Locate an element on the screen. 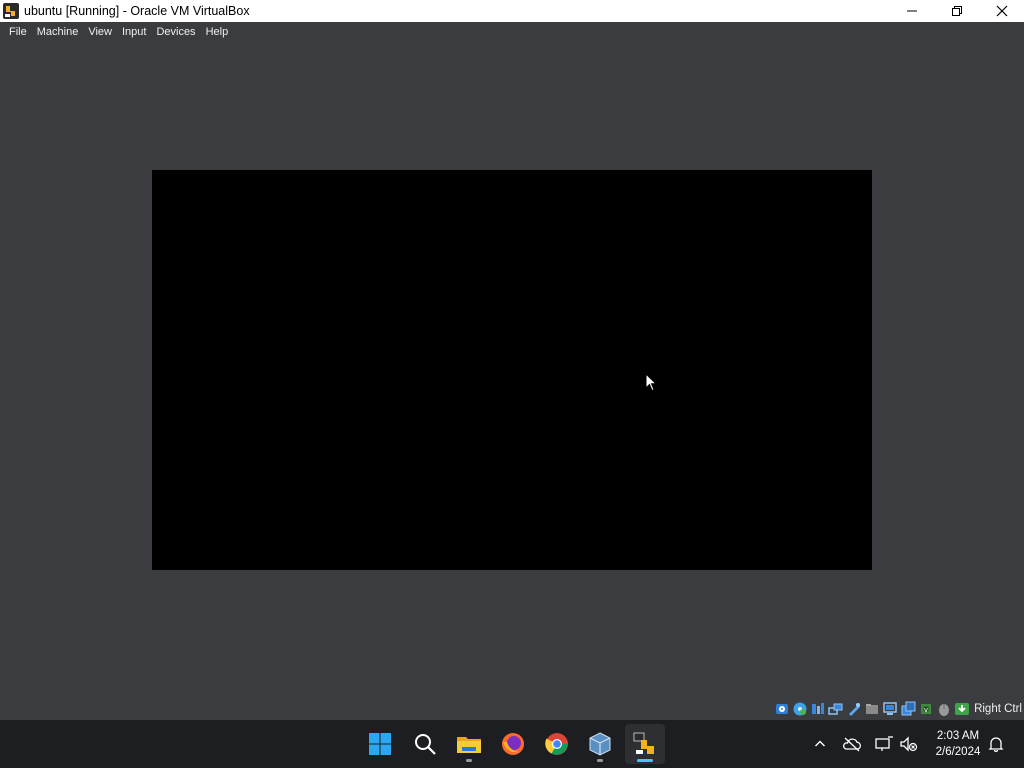  taskbar-chrome is located at coordinates (557, 744).